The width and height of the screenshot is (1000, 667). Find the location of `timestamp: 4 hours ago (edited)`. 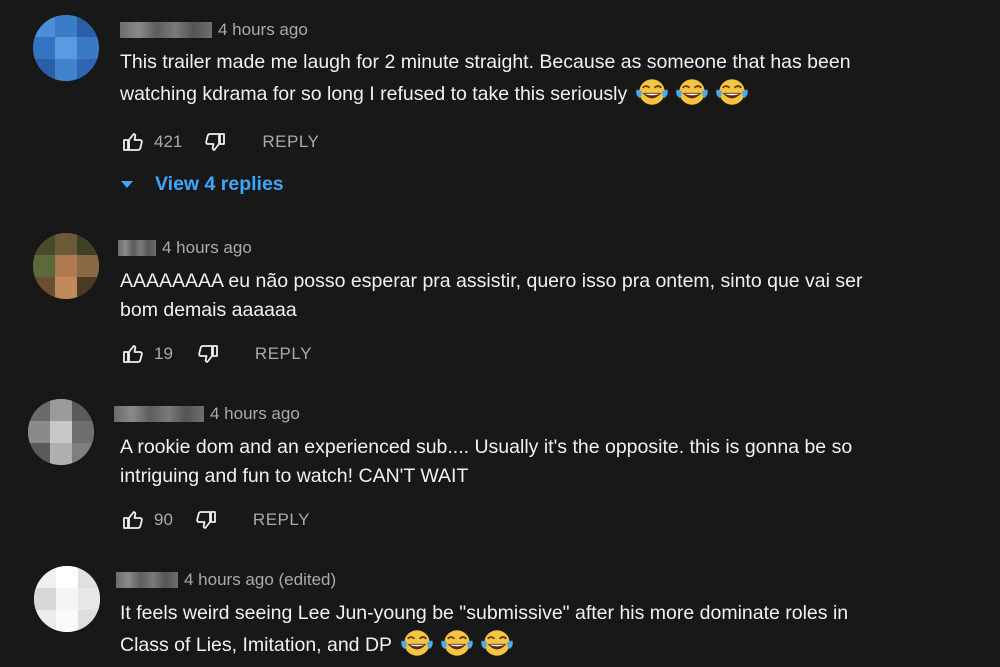

timestamp: 4 hours ago (edited) is located at coordinates (260, 580).